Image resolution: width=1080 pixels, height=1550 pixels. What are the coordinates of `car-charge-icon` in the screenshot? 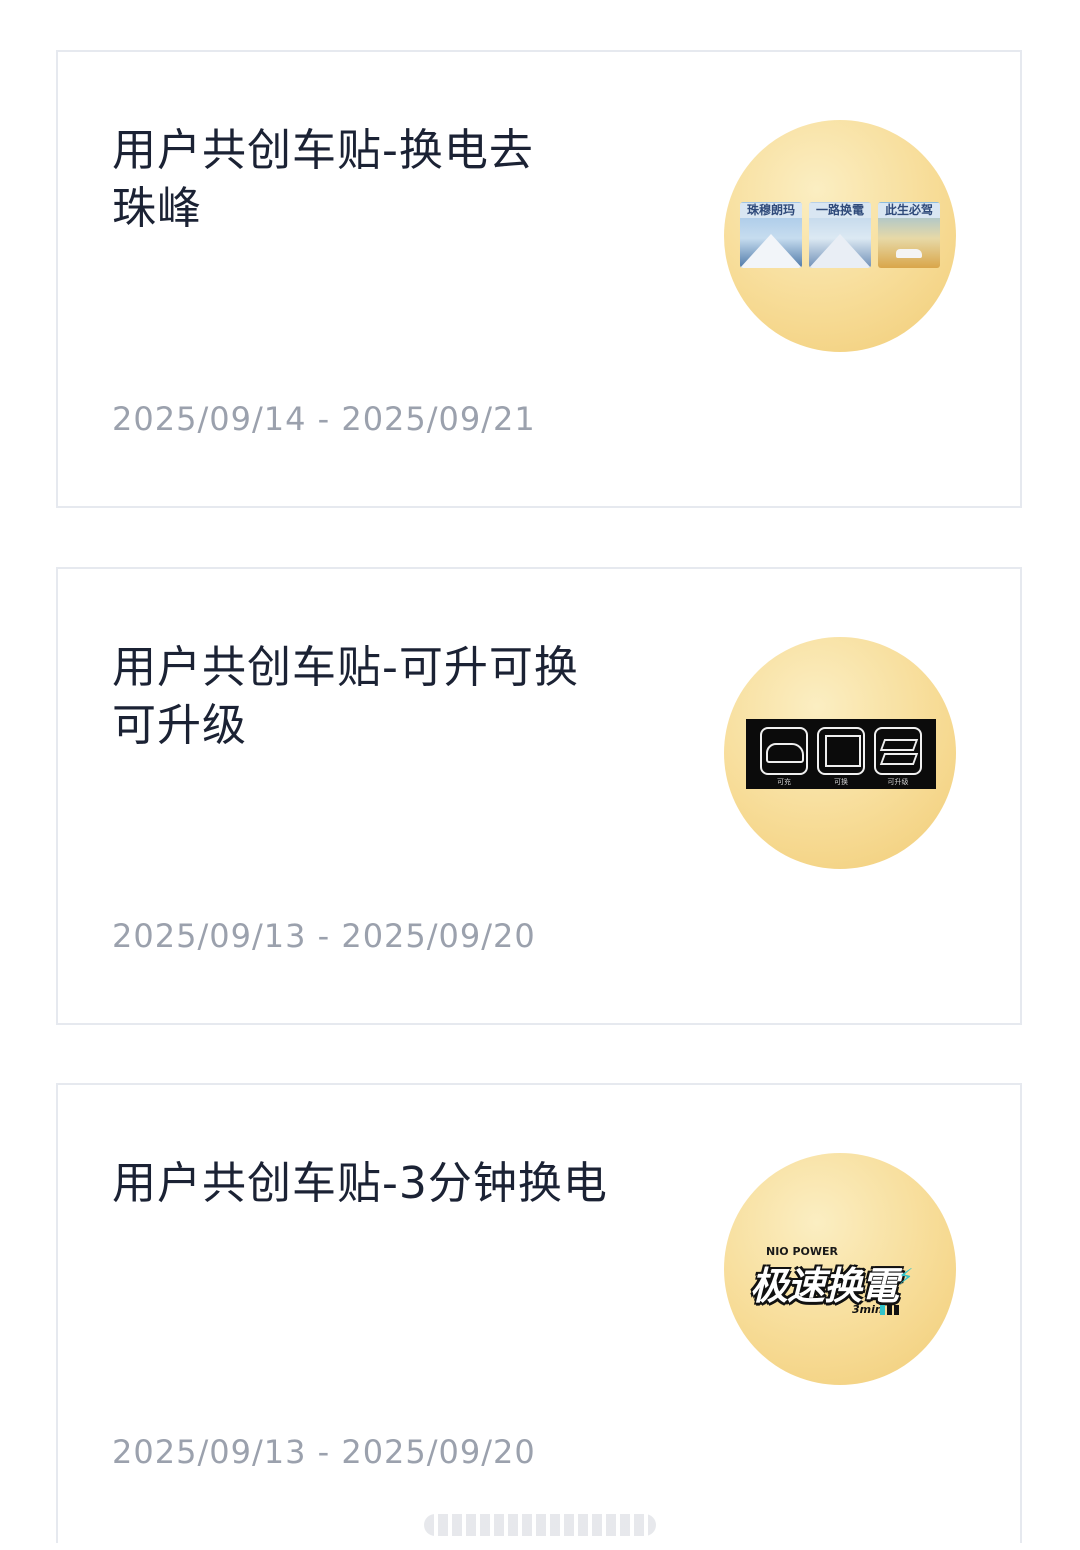 It's located at (784, 751).